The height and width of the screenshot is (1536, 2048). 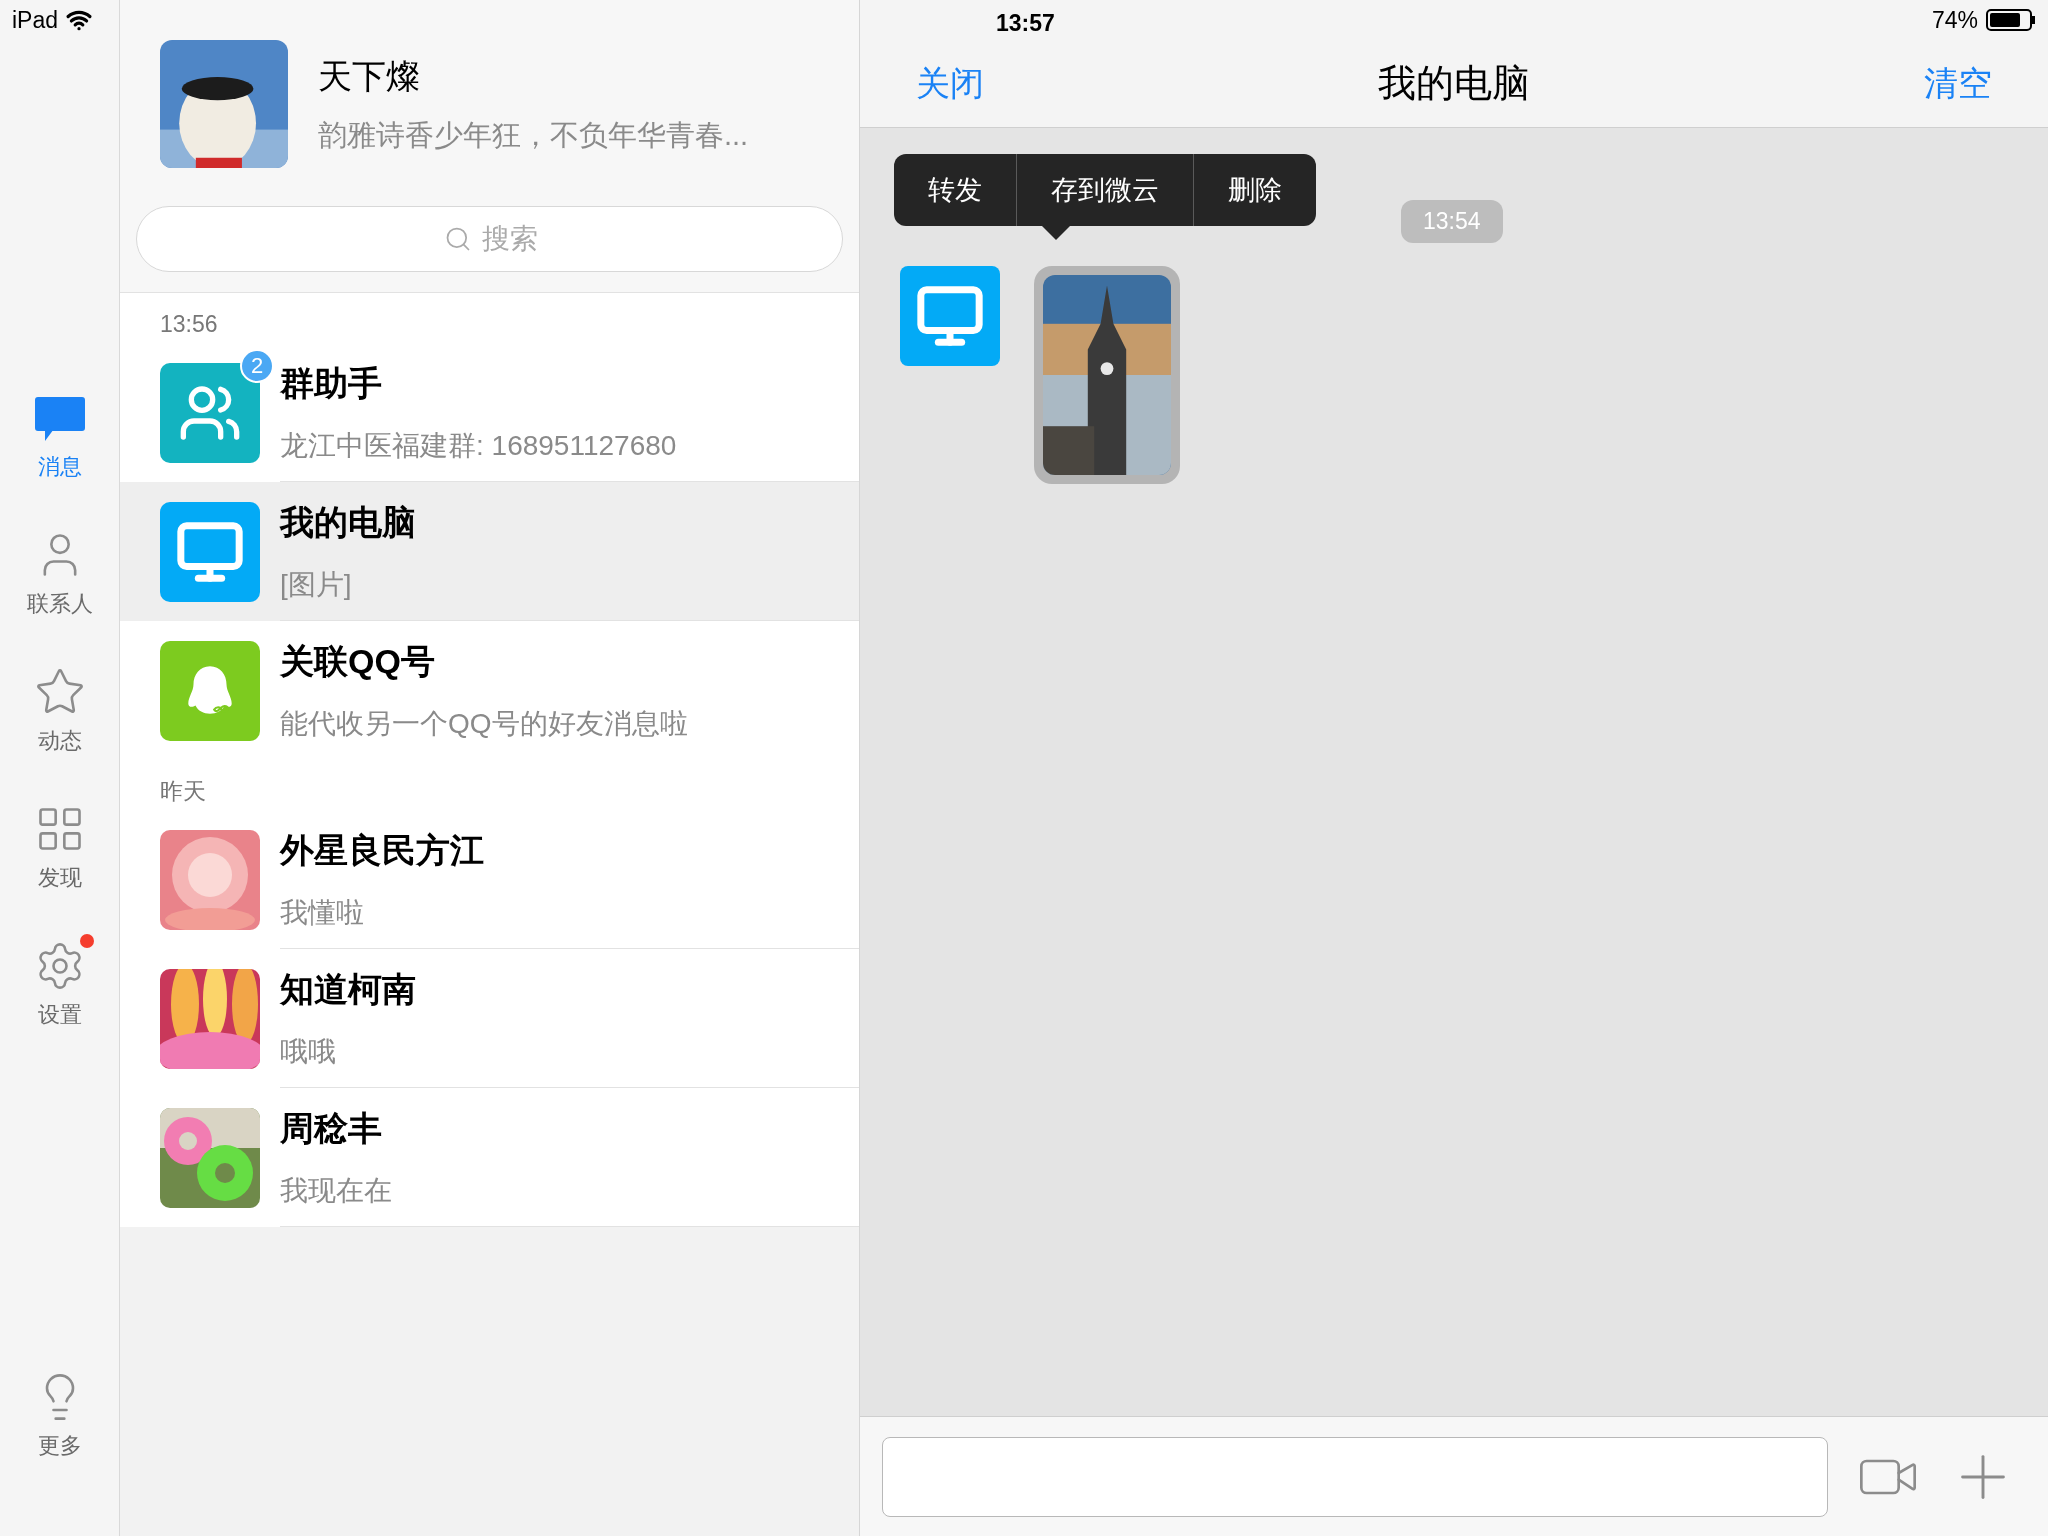 What do you see at coordinates (336, 1190) in the screenshot?
I see `conversation-preview: 我现在在` at bounding box center [336, 1190].